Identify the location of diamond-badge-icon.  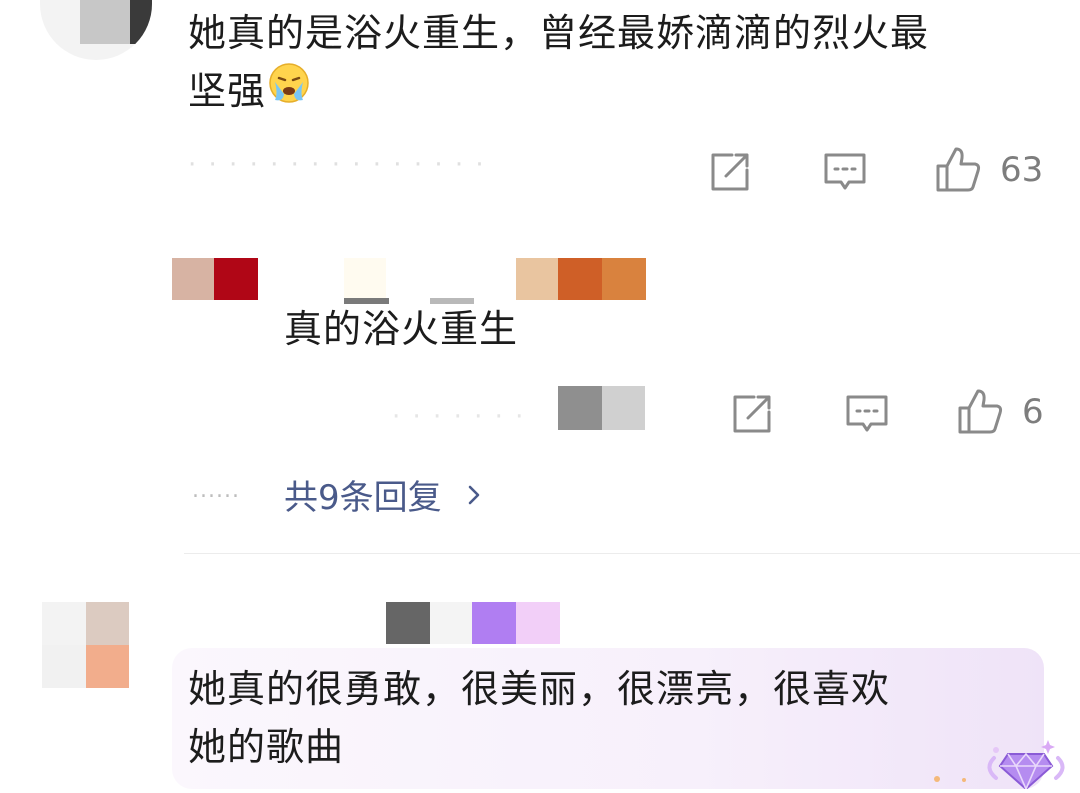
(1026, 765).